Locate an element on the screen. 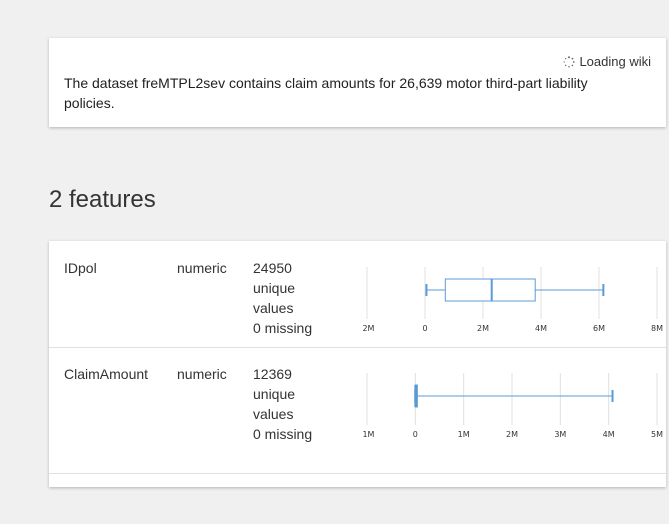 The height and width of the screenshot is (524, 669). features-heading: 2 features is located at coordinates (102, 199).